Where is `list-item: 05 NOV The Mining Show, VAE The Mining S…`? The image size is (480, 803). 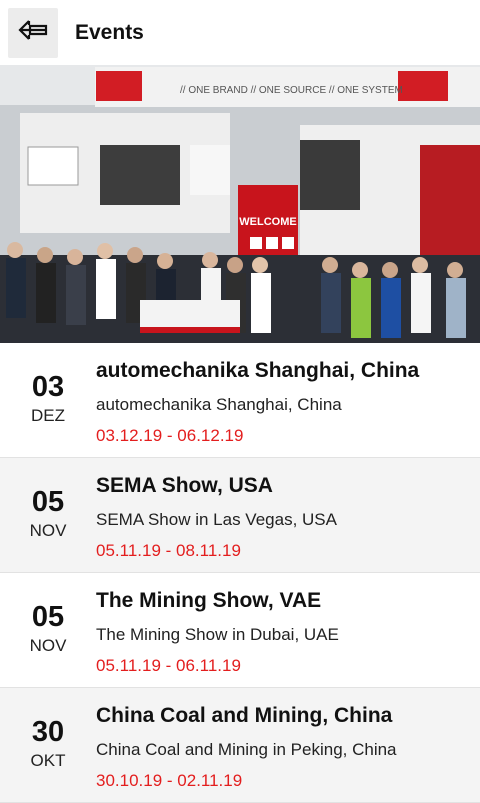
list-item: 05 NOV The Mining Show, VAE The Mining S… is located at coordinates (240, 630).